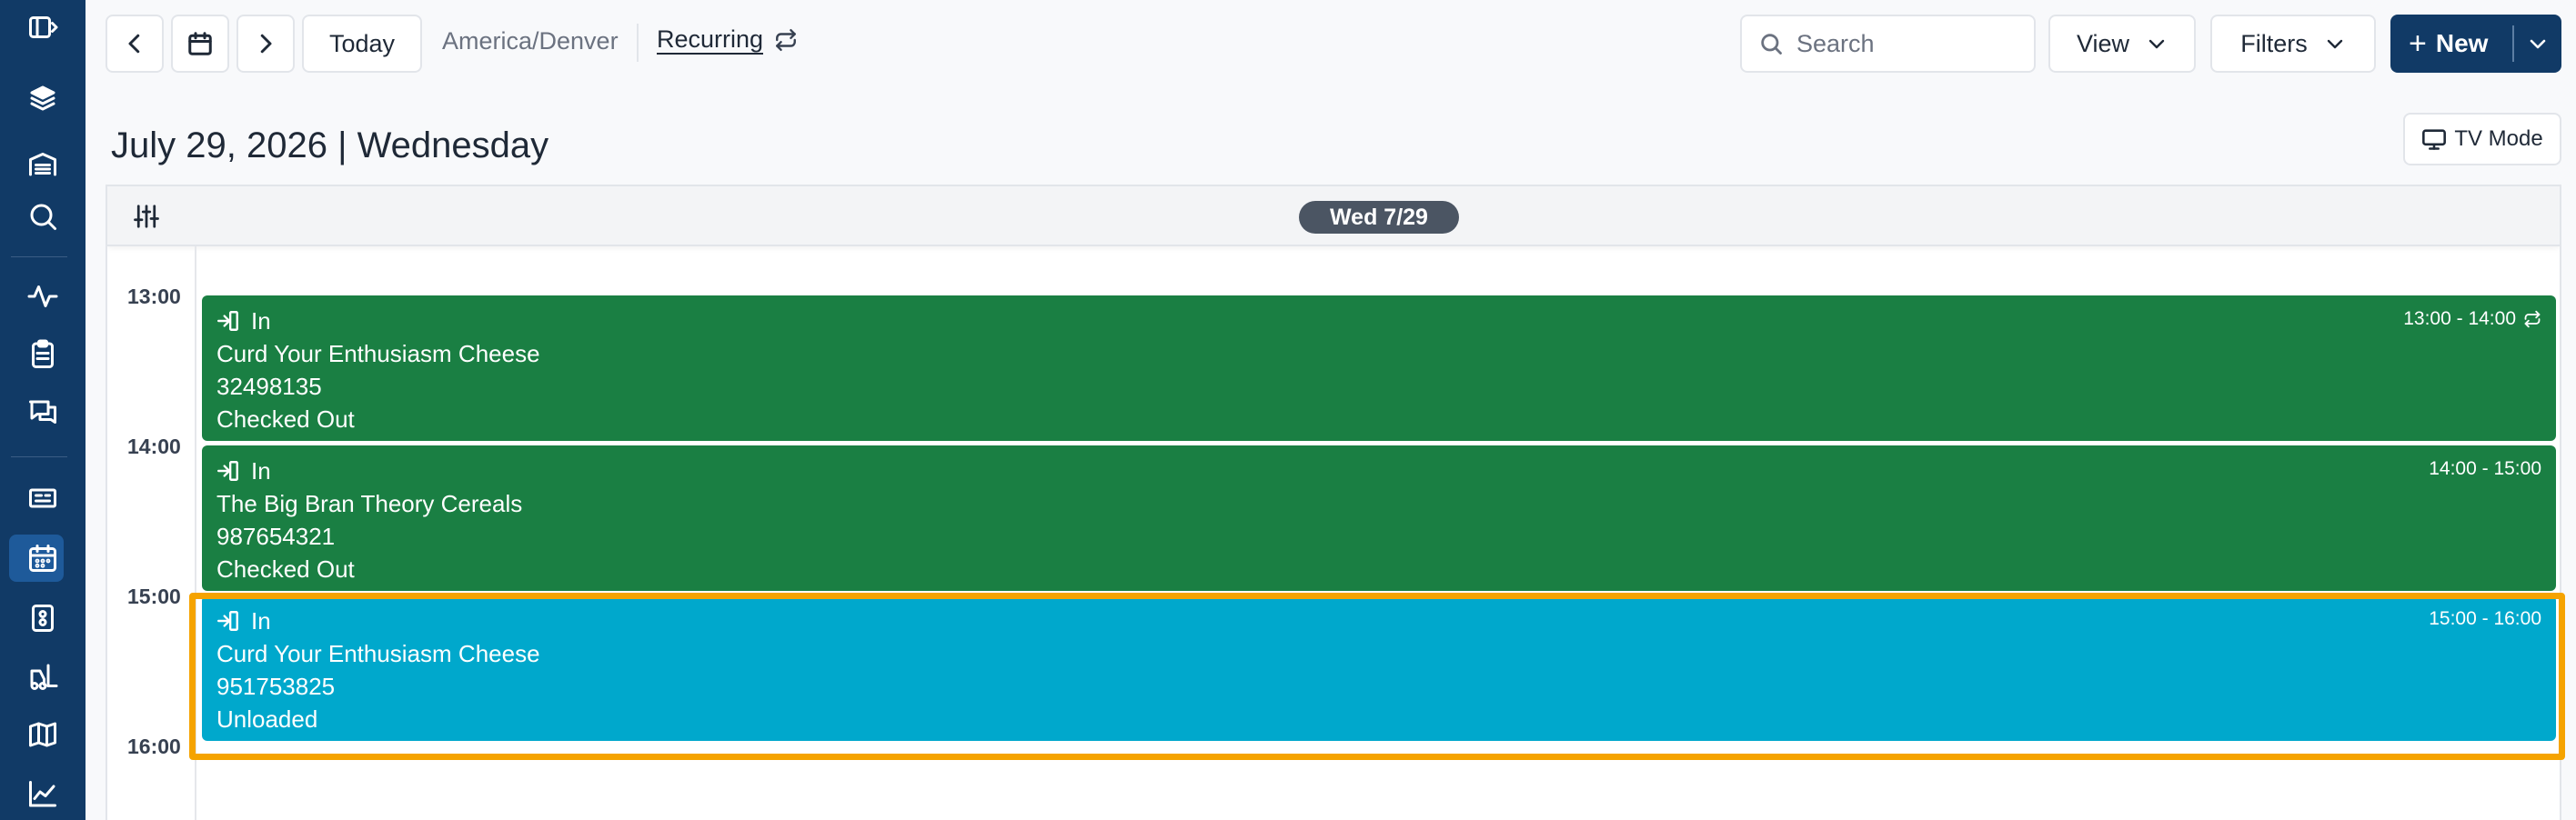 Image resolution: width=2576 pixels, height=820 pixels. Describe the element at coordinates (530, 41) in the screenshot. I see `timezone-label: America/Denver` at that location.